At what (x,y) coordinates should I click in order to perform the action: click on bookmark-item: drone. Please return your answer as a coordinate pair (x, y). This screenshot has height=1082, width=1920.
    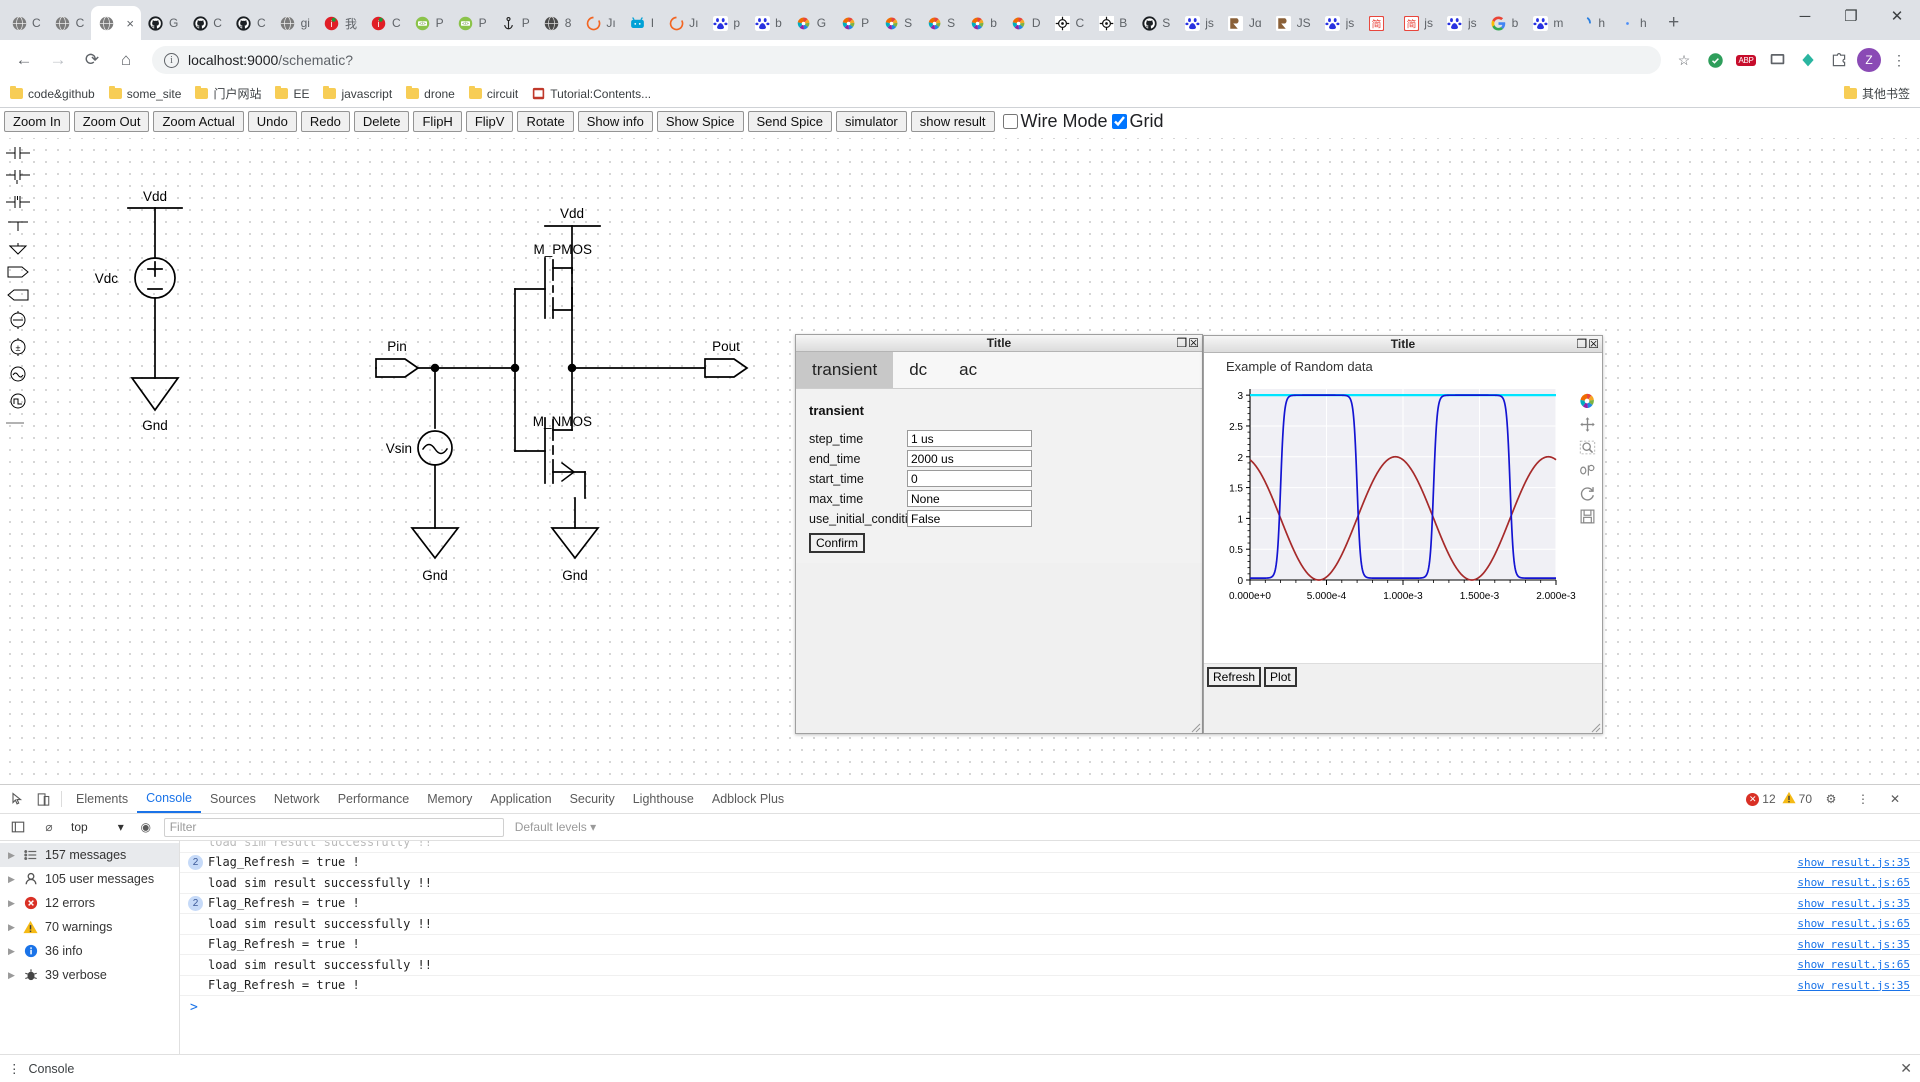
    Looking at the image, I should click on (430, 93).